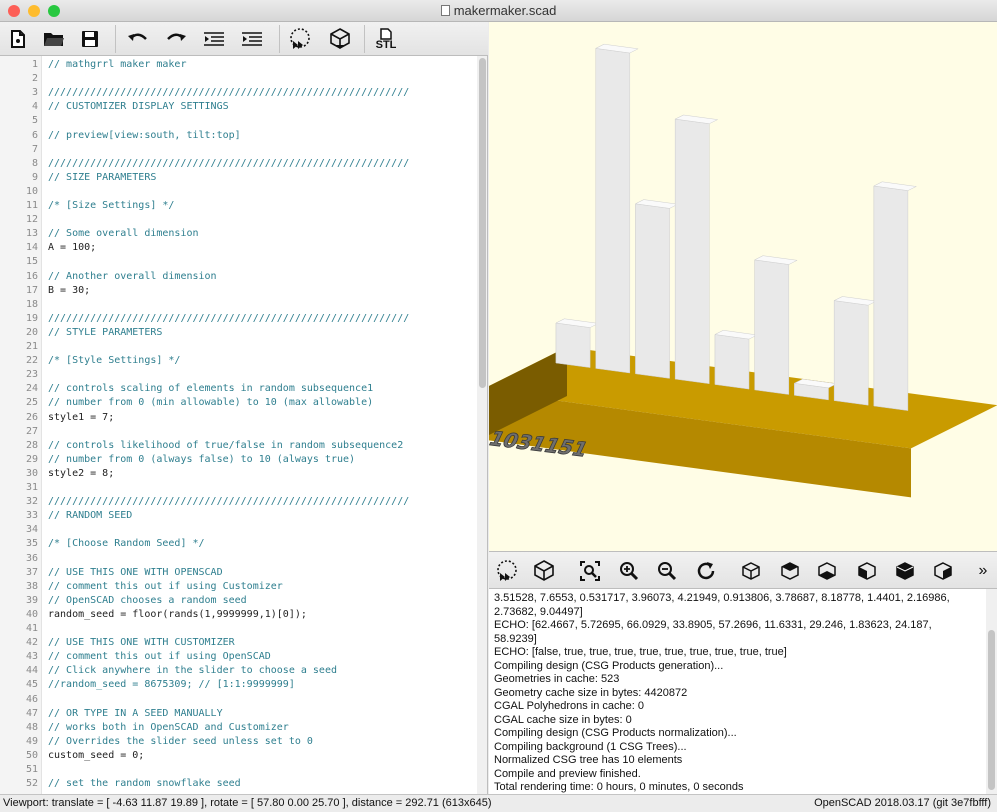 The width and height of the screenshot is (997, 812). What do you see at coordinates (111, 206) in the screenshot?
I see `code-line: /* [Size Settings] */` at bounding box center [111, 206].